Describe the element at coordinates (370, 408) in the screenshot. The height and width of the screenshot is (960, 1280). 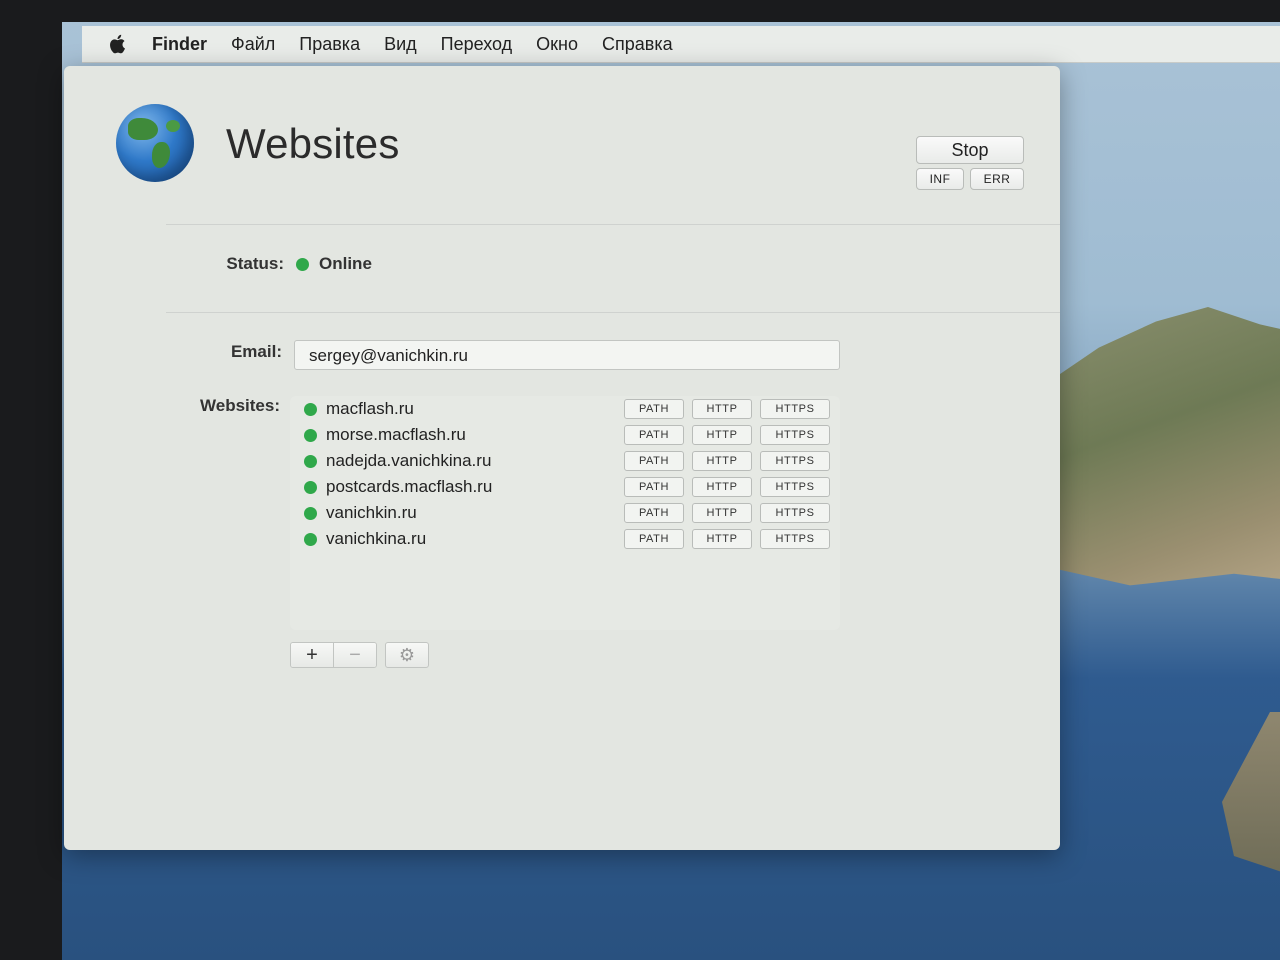
I see `site-name: macflash.ru` at that location.